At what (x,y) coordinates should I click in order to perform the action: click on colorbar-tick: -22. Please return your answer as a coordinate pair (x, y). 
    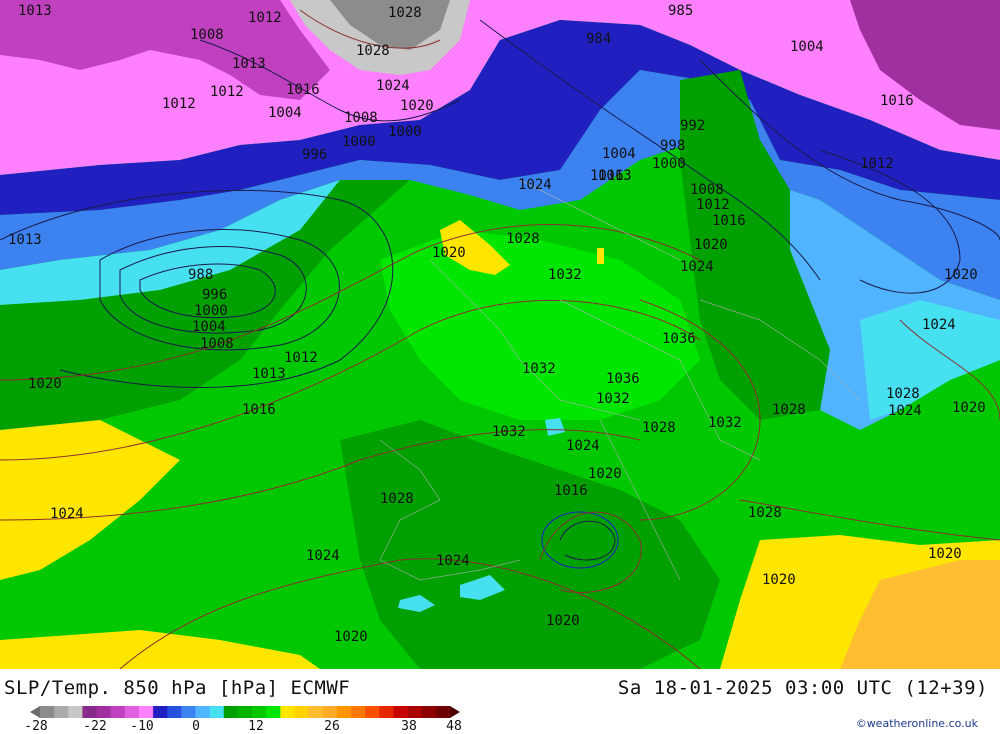
    Looking at the image, I should click on (95, 726).